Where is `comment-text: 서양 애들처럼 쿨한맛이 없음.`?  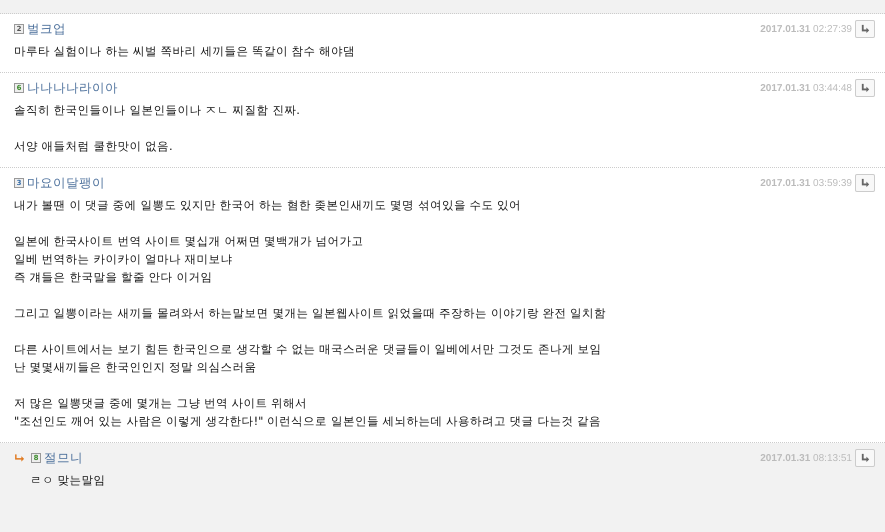 comment-text: 서양 애들처럼 쿨한맛이 없음. is located at coordinates (94, 146).